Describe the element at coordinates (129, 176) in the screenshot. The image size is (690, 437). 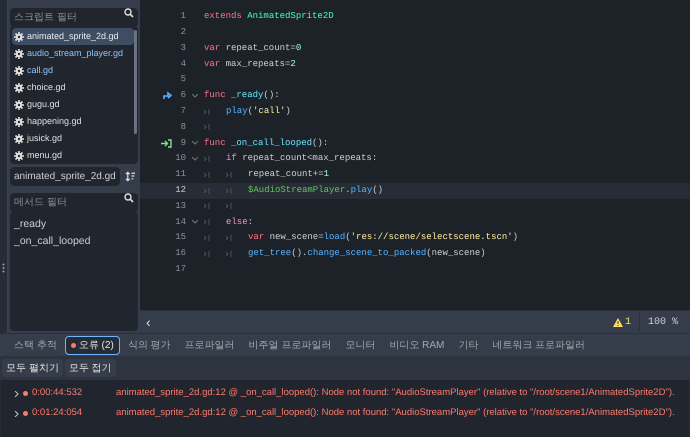
I see `sort-icon` at that location.